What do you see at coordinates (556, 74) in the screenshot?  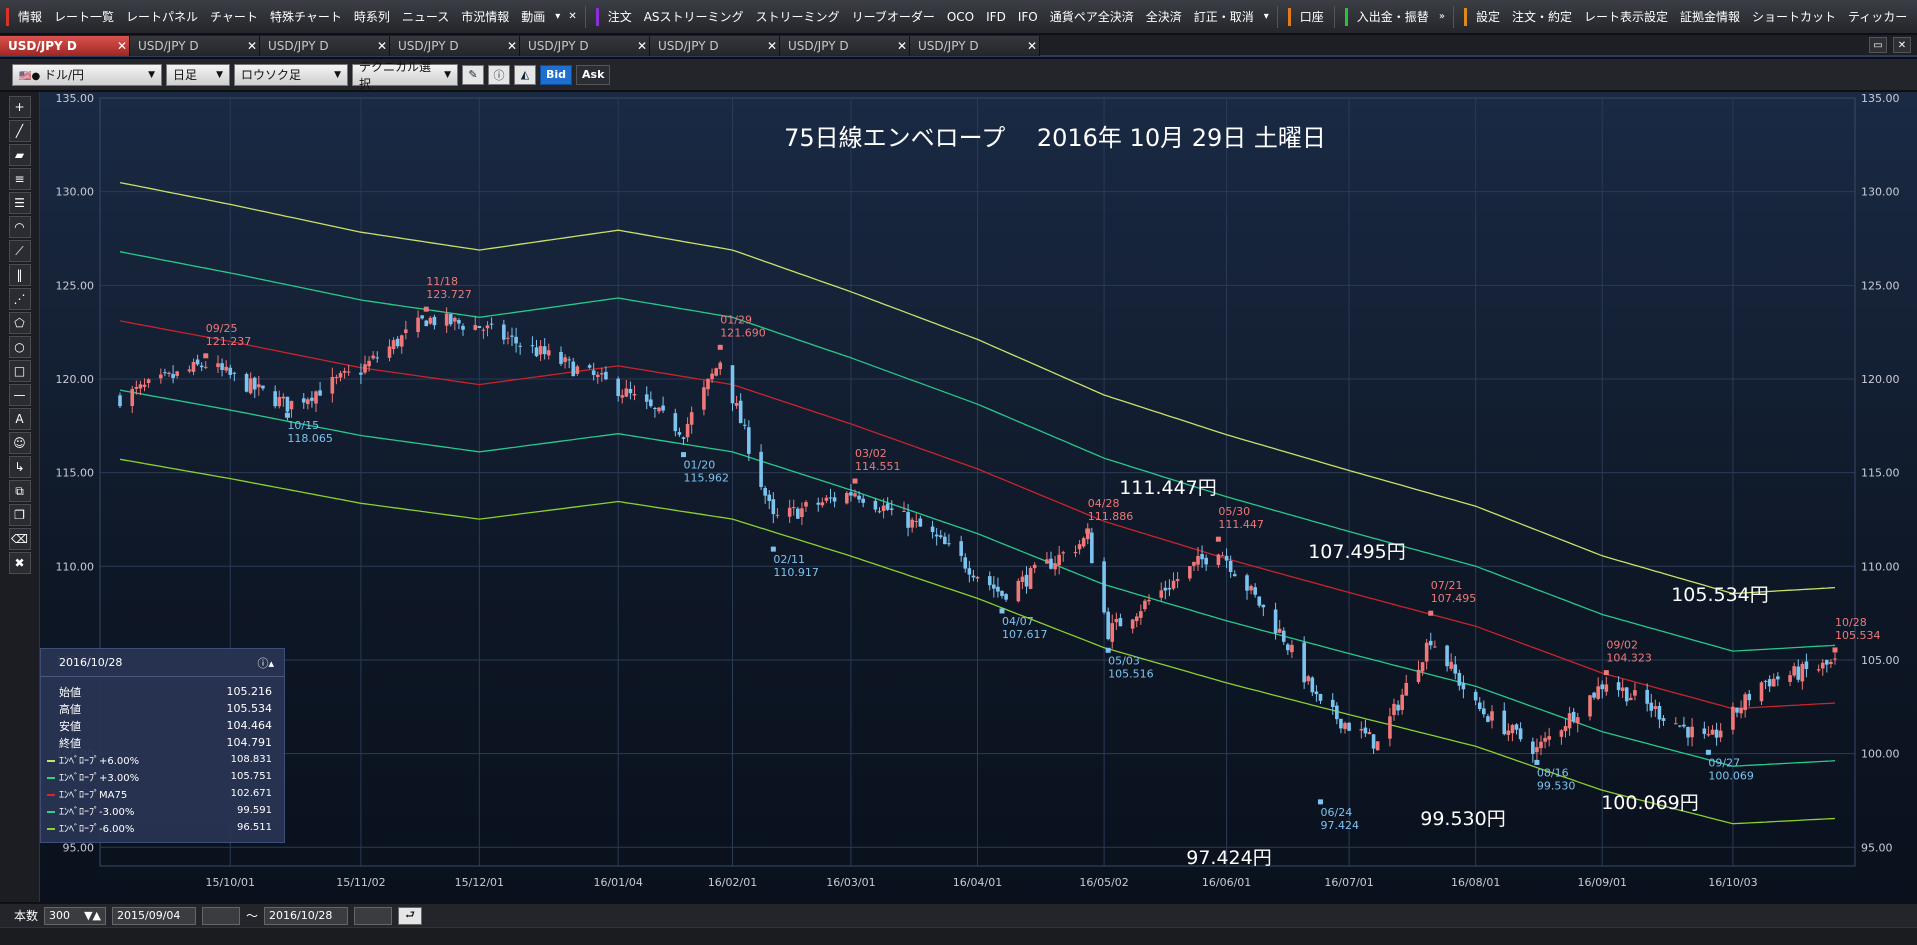 I see `bid-button: Bid` at bounding box center [556, 74].